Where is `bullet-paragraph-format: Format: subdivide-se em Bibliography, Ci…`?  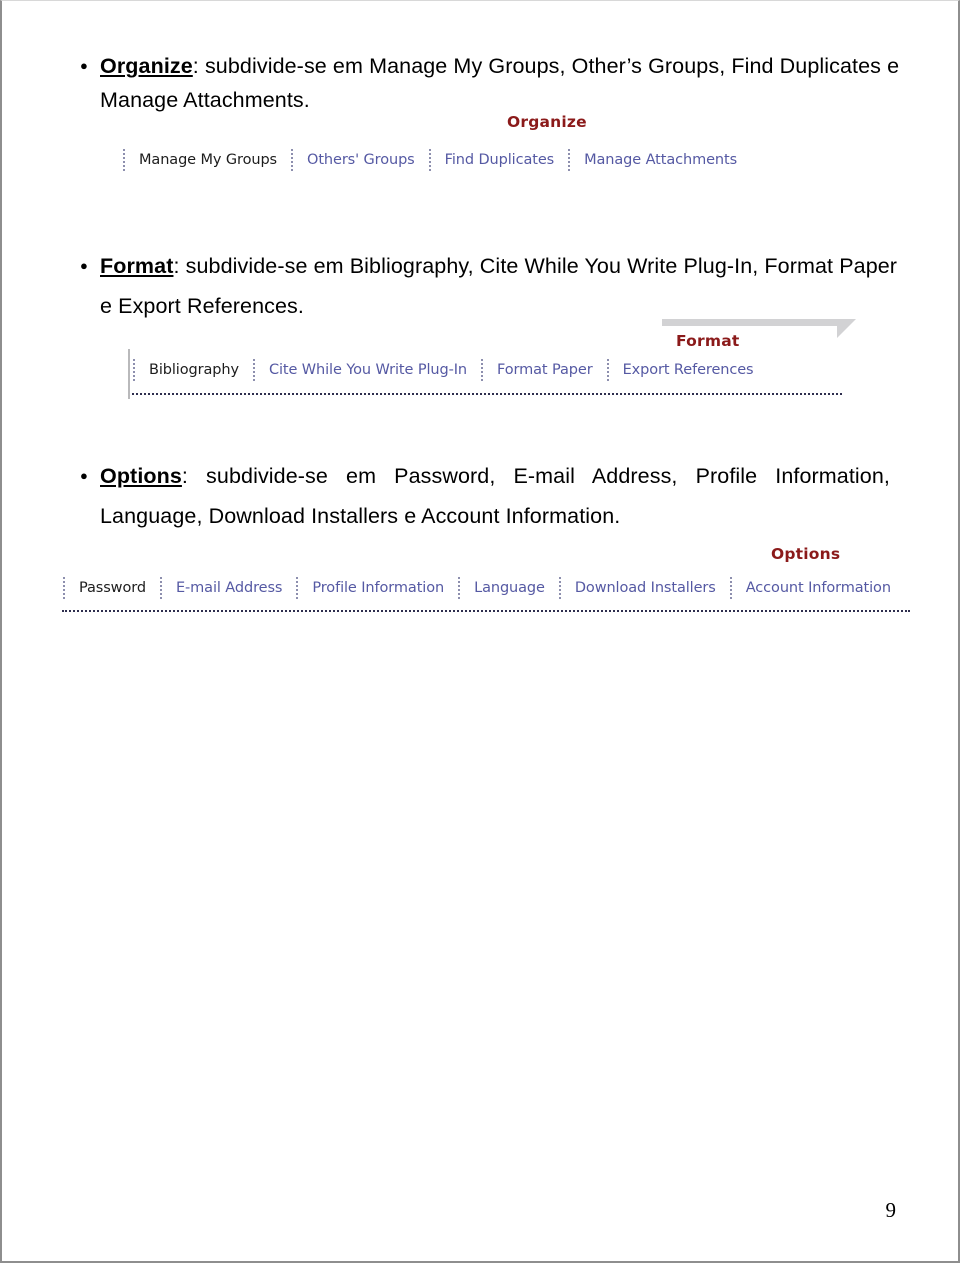 bullet-paragraph-format: Format: subdivide-se em Bibliography, Ci… is located at coordinates (489, 286).